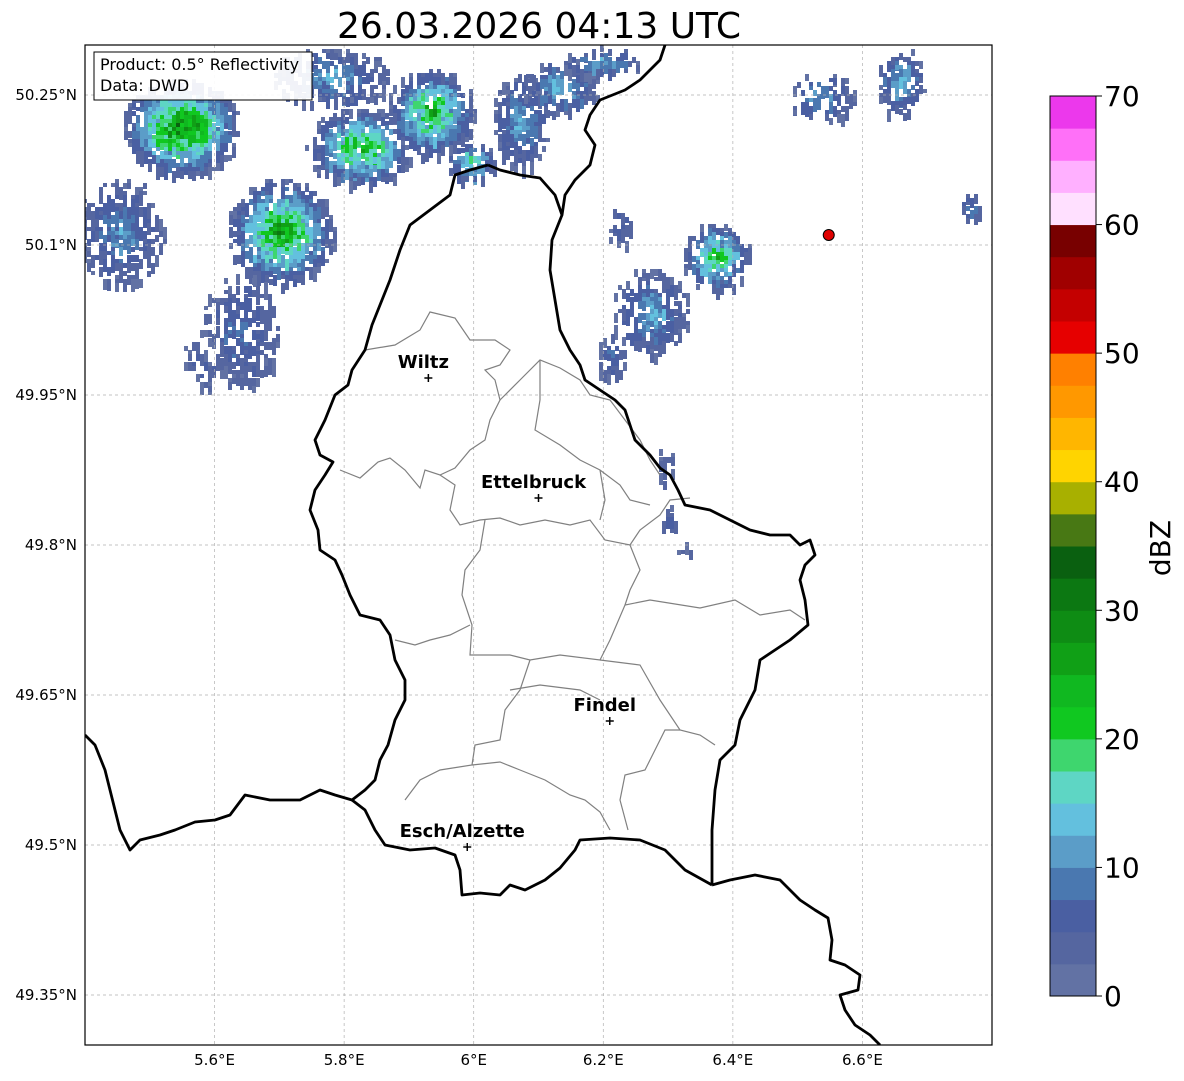 Image resolution: width=1184 pixels, height=1081 pixels. I want to click on radar-site-marker, so click(828, 235).